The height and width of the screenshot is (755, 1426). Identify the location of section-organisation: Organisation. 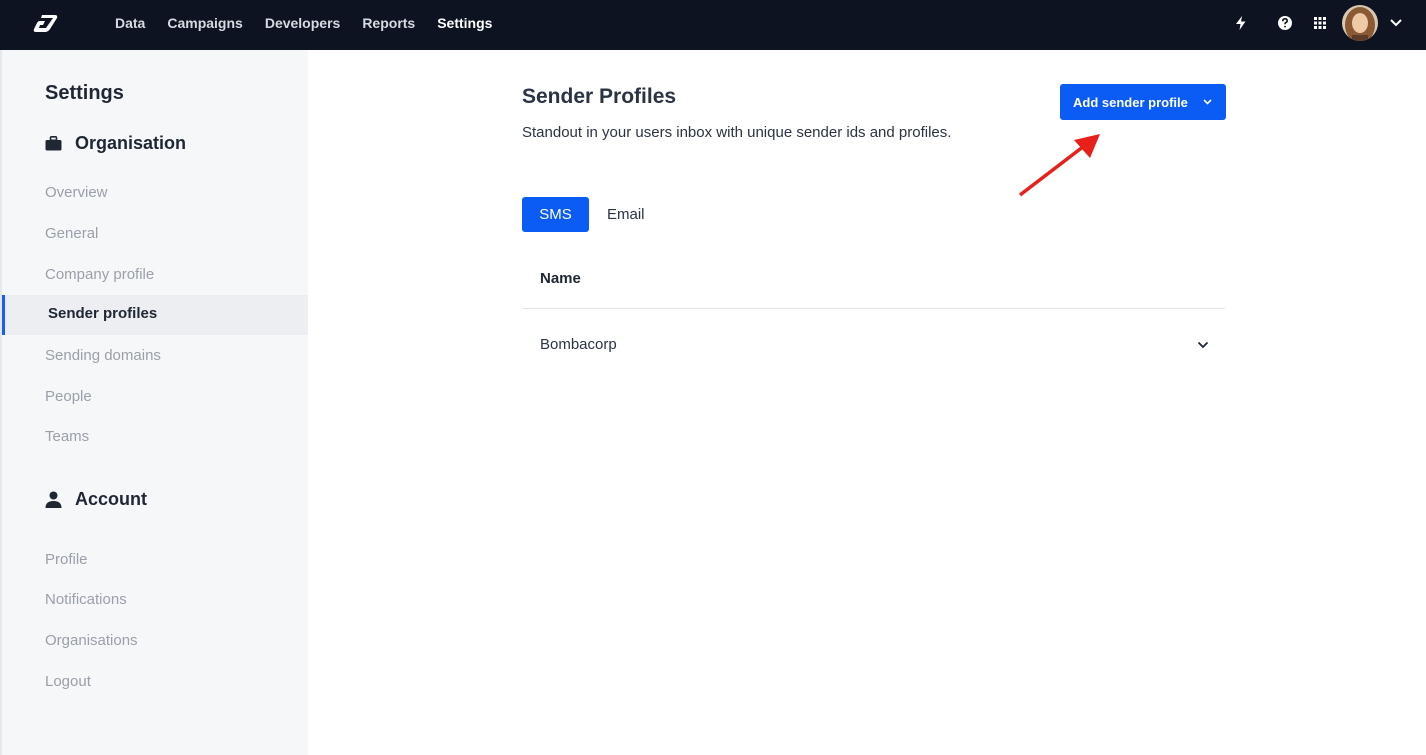
(115, 143).